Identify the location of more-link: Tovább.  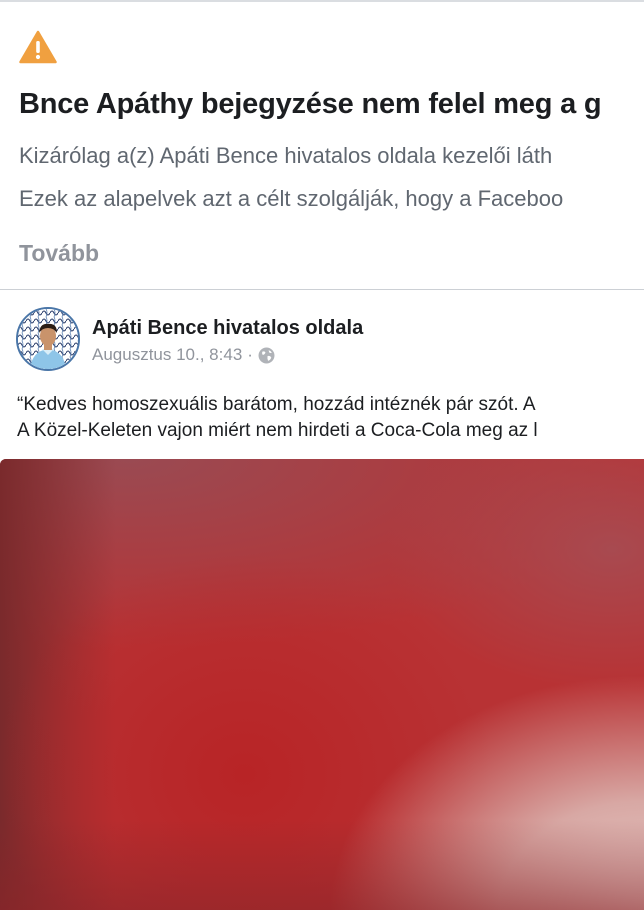
(59, 253).